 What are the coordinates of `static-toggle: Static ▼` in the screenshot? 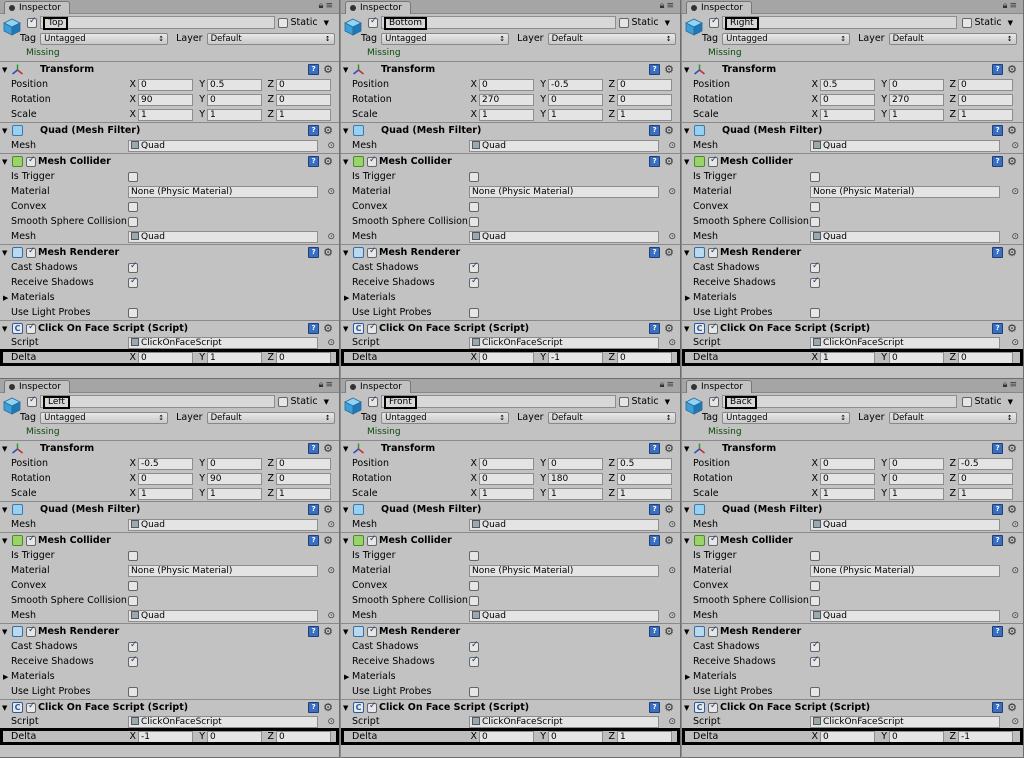 It's located at (644, 22).